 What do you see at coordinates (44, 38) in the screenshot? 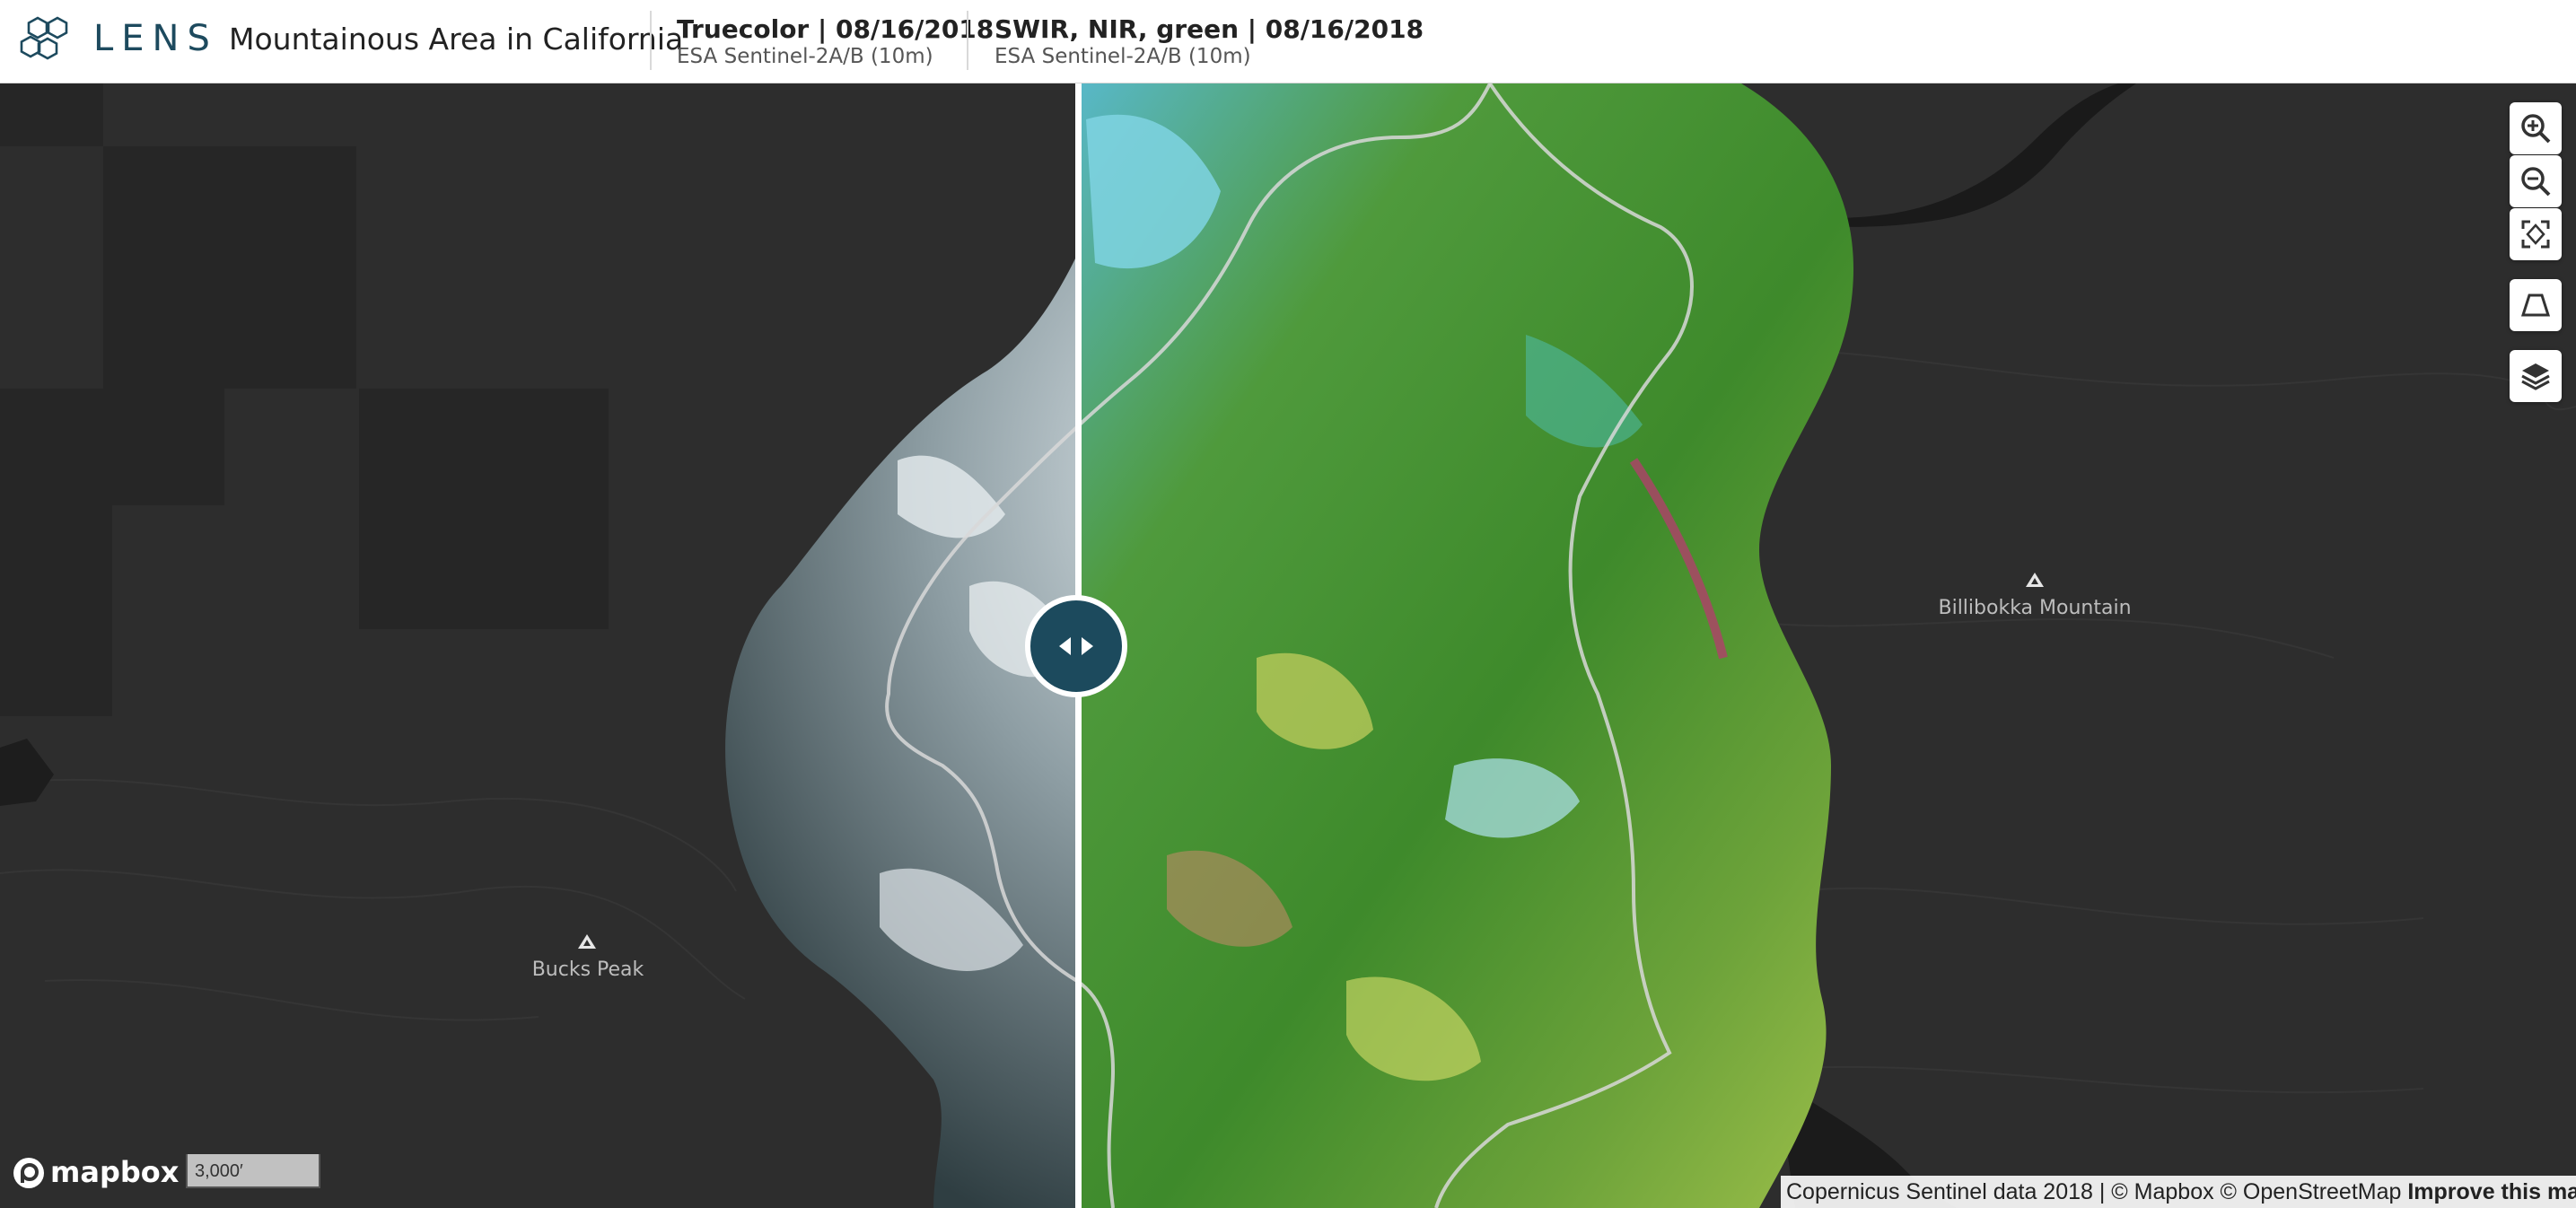
I see `lens-logo-icon` at bounding box center [44, 38].